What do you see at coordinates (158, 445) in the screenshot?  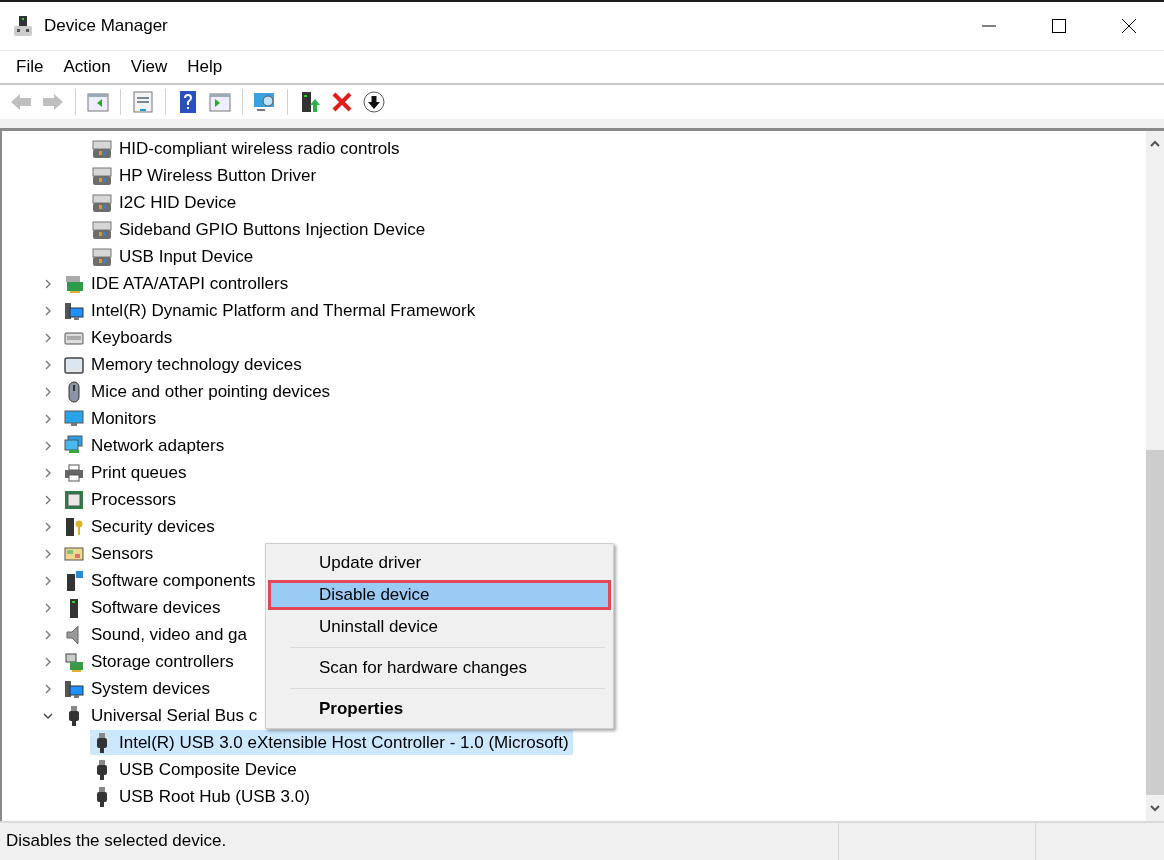 I see `tree-item: Network adapters` at bounding box center [158, 445].